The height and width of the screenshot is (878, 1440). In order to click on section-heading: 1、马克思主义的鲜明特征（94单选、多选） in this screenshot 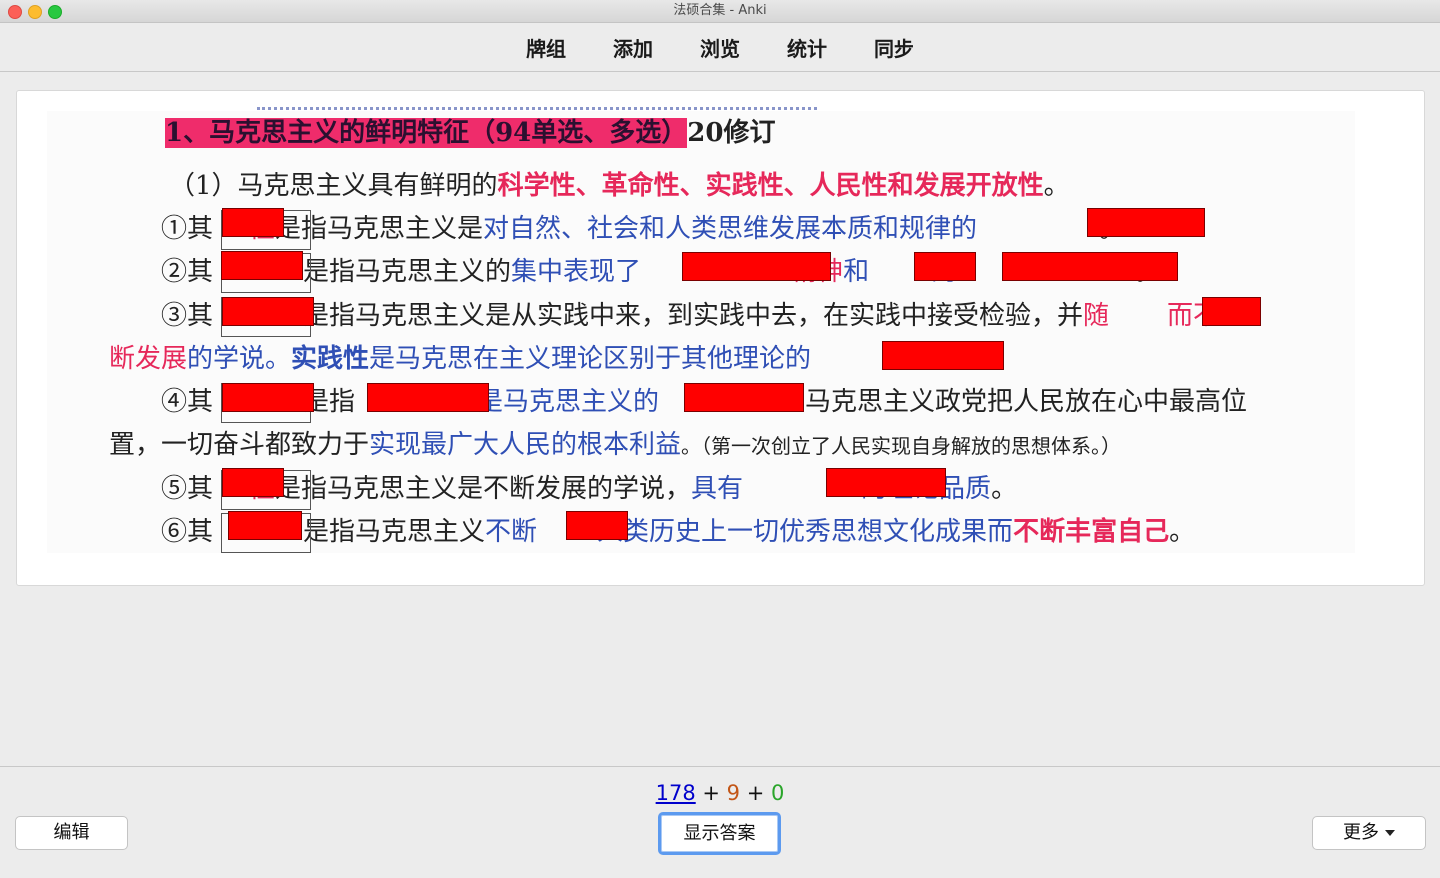, I will do `click(426, 133)`.